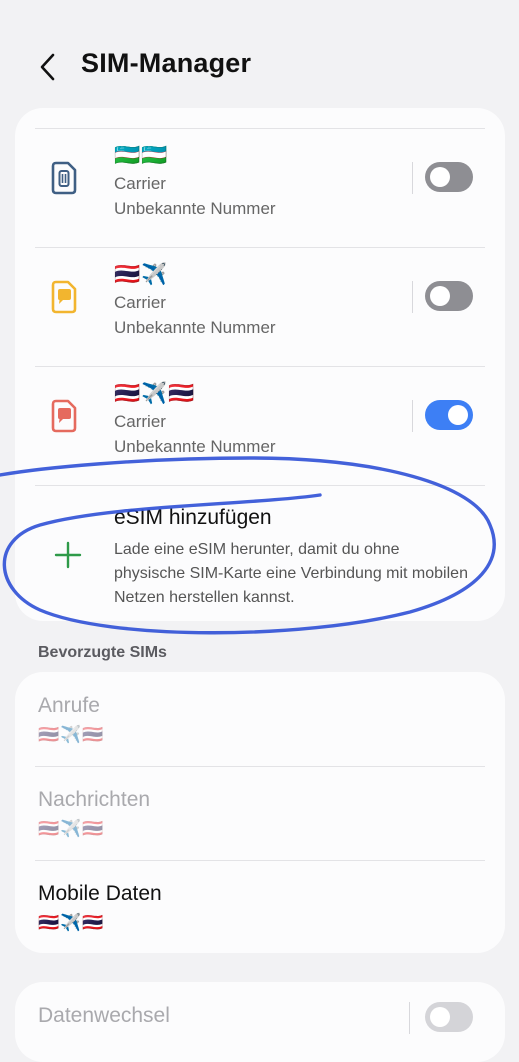  I want to click on sim-item-3: 🇹🇭✈️🇹🇭 Carrier Unbekannte Nummer, so click(260, 425).